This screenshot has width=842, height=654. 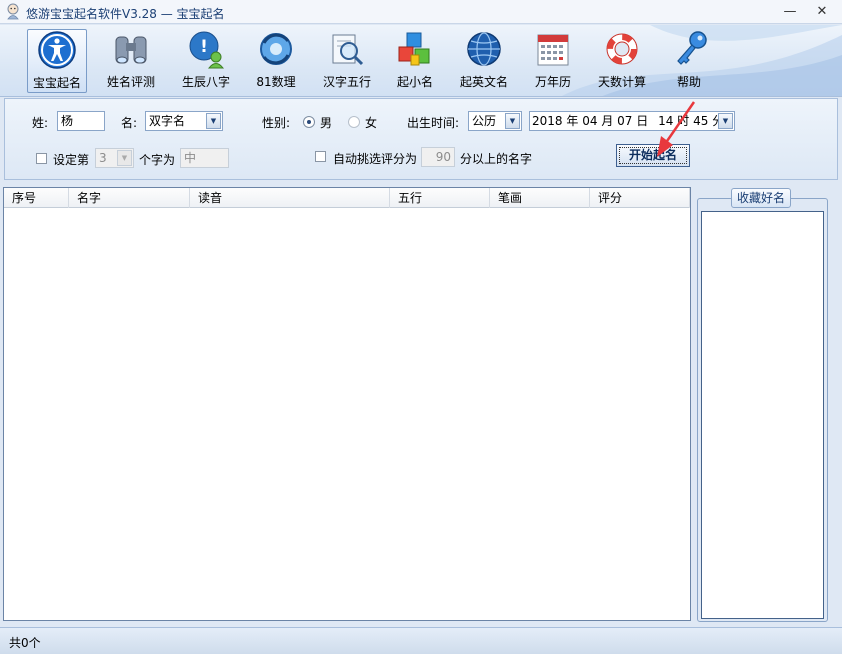 What do you see at coordinates (790, 12) in the screenshot?
I see `minimize-button: —` at bounding box center [790, 12].